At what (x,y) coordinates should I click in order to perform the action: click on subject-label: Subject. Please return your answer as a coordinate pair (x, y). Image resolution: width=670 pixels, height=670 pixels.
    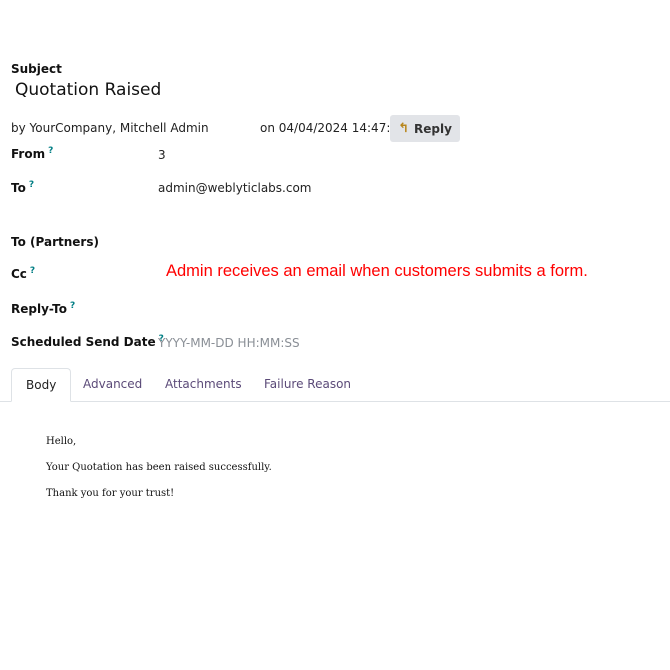
    Looking at the image, I should click on (36, 69).